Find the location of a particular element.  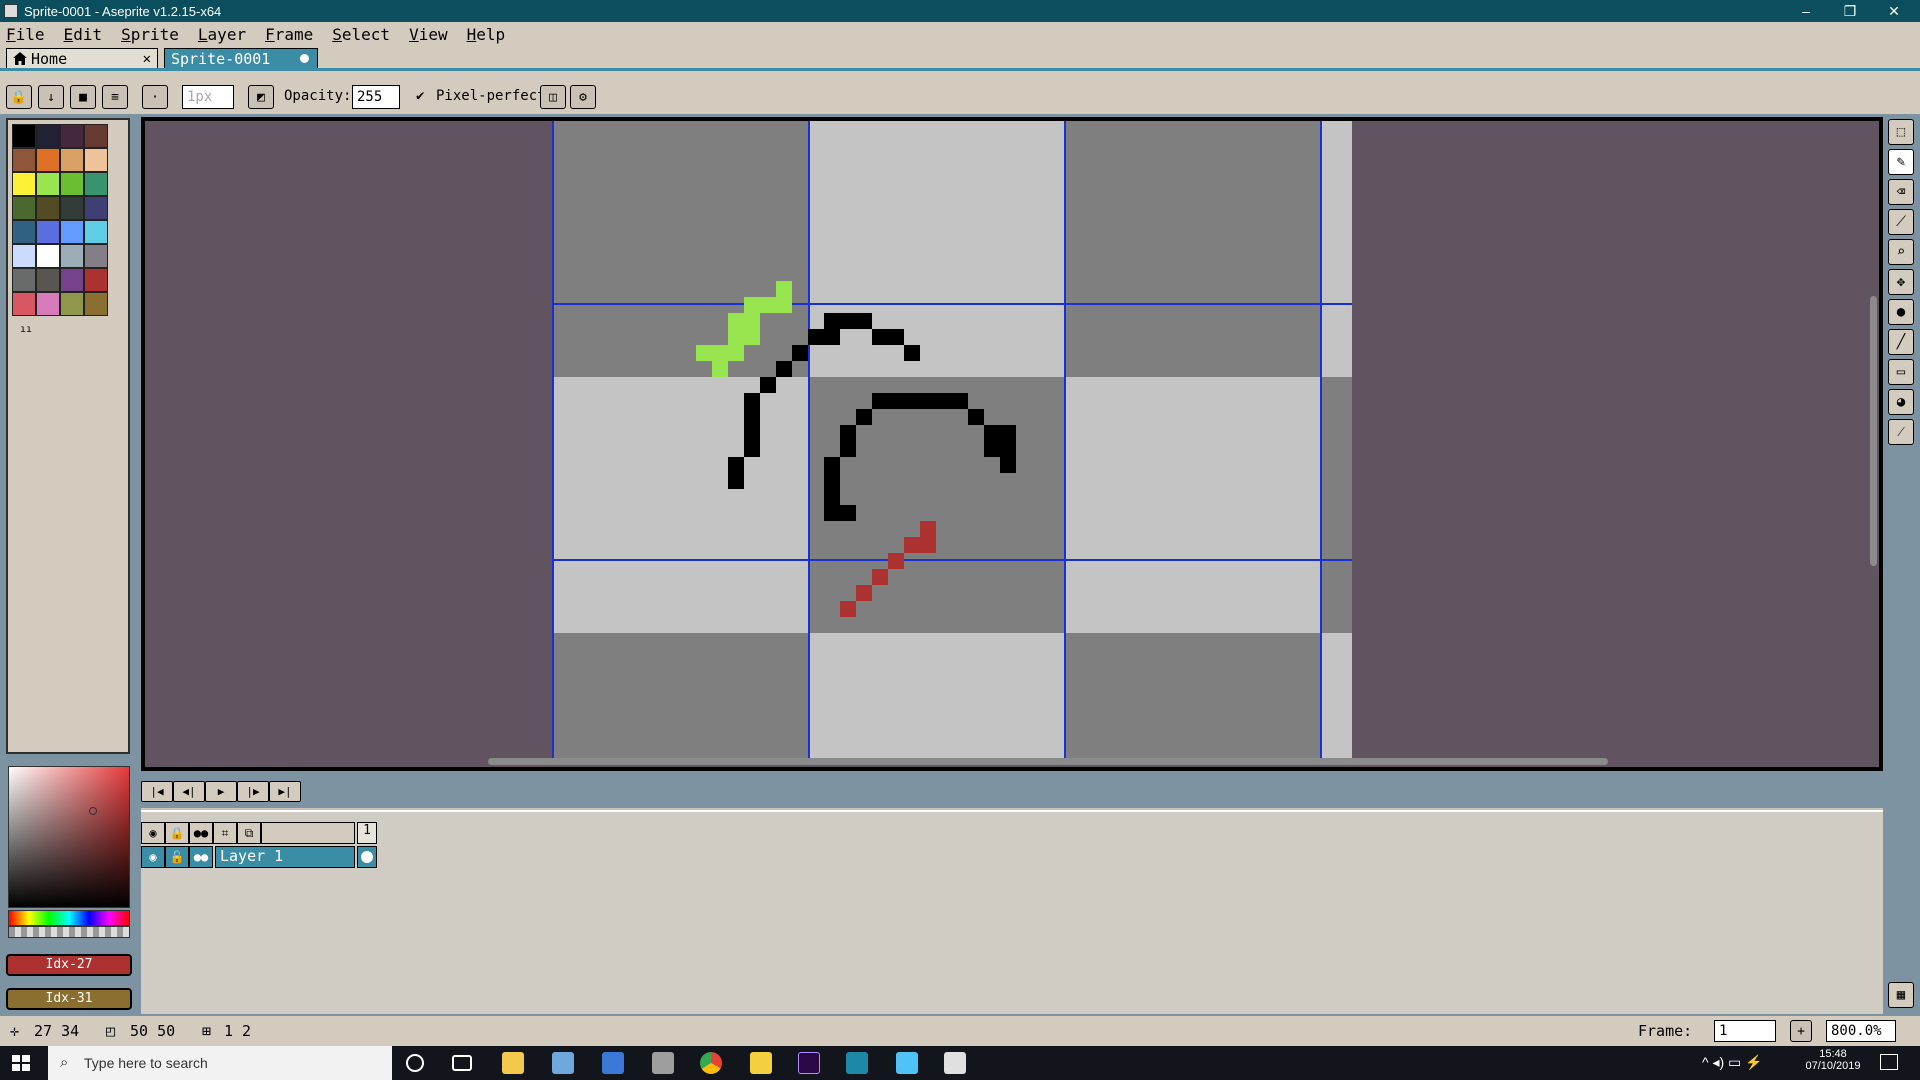

rectangular-marquee-icon: ⬚ is located at coordinates (1901, 132).